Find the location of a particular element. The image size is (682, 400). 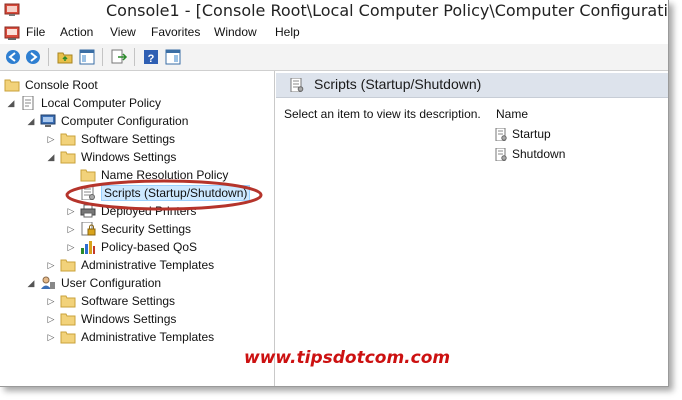

mmc-app-icon is located at coordinates (12, 9).